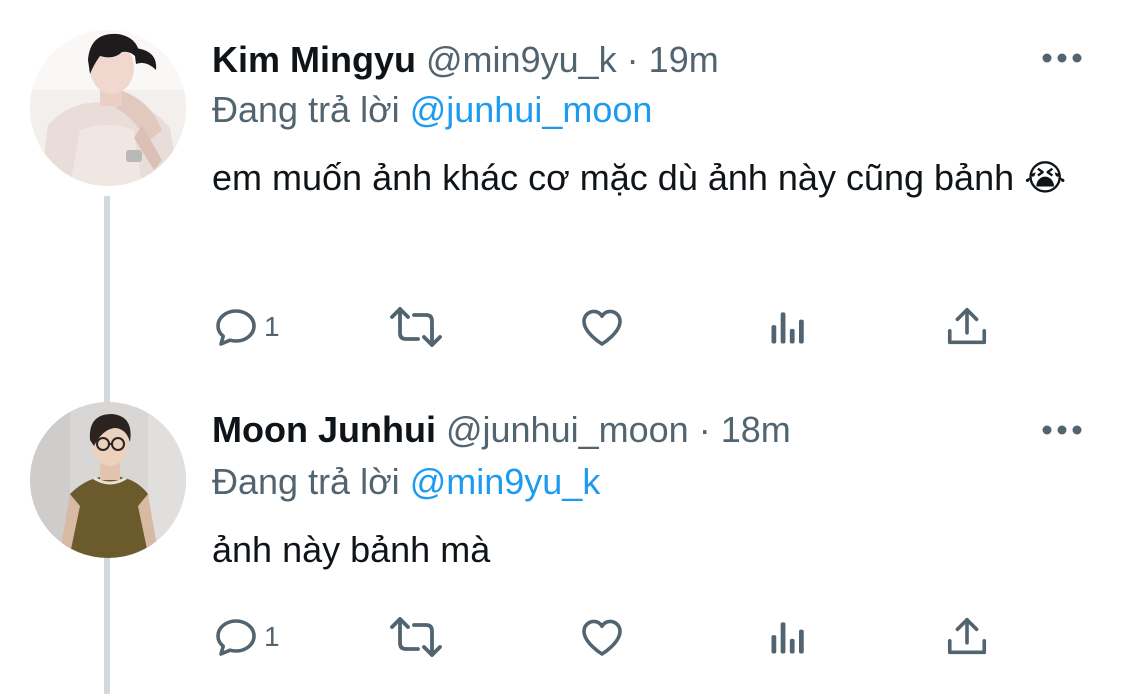  Describe the element at coordinates (684, 59) in the screenshot. I see `timestamp: 19m` at that location.